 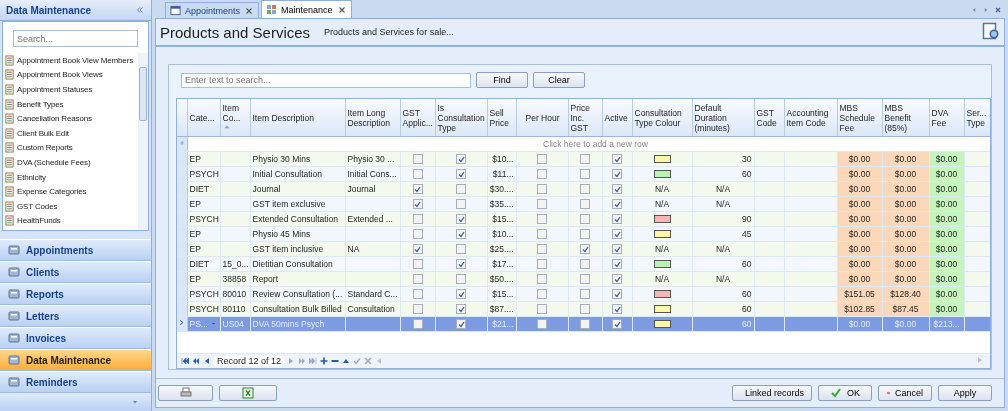 I want to click on new-row-prompt: Click here to add a new row, so click(x=595, y=143).